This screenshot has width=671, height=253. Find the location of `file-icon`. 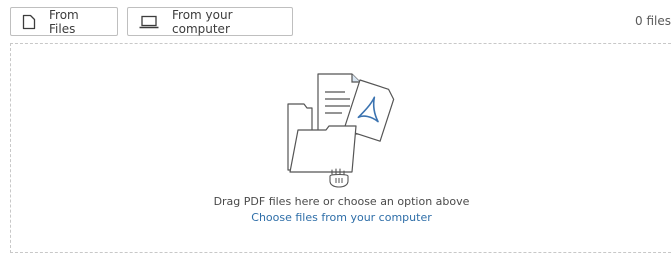

file-icon is located at coordinates (29, 22).